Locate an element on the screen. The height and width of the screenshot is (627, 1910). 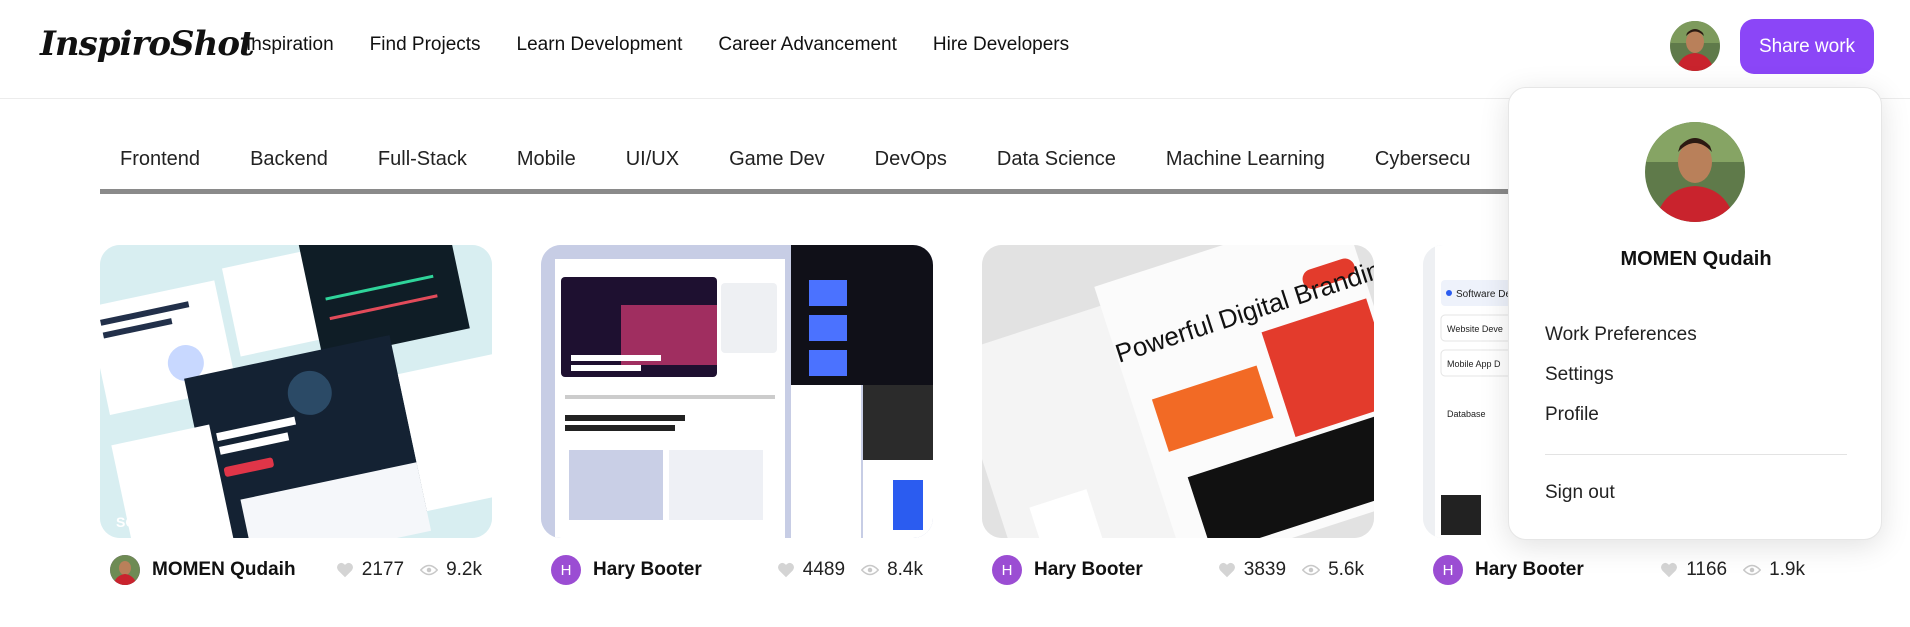
project-card: SONY MOMEN Qudaih 2177 9.2k is located at coordinates (296, 415).